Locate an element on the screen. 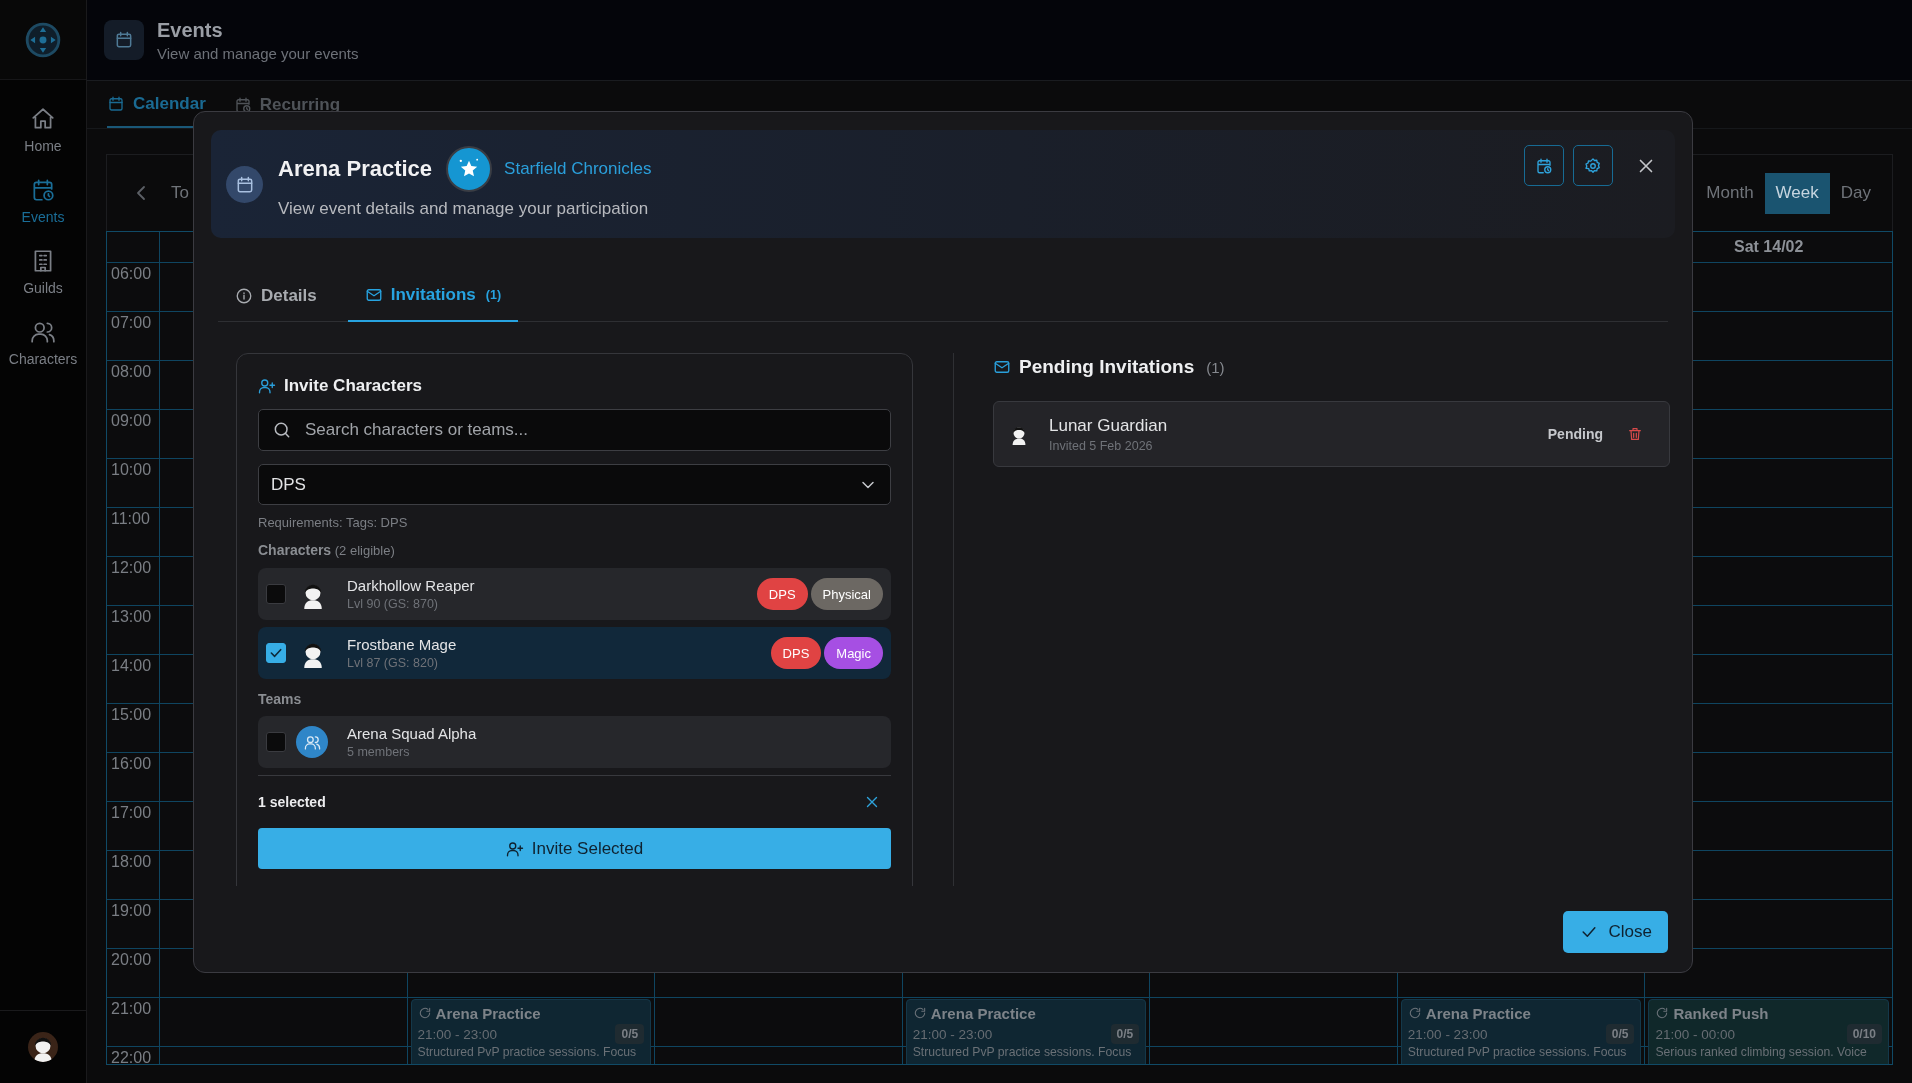  character-row: Frostbane Mage Lvl 87 (GS: 820) DPS Magic is located at coordinates (574, 653).